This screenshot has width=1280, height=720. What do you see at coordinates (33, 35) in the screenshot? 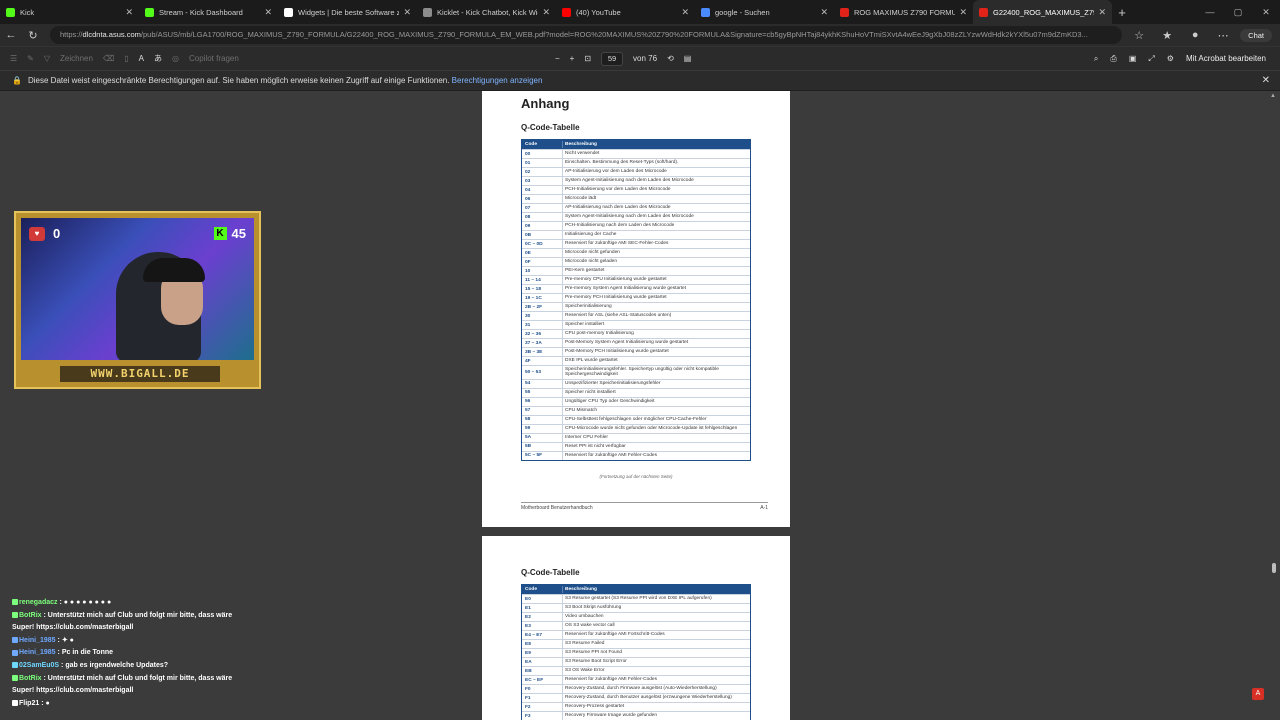
I see `reload-icon: ↻` at bounding box center [33, 35].